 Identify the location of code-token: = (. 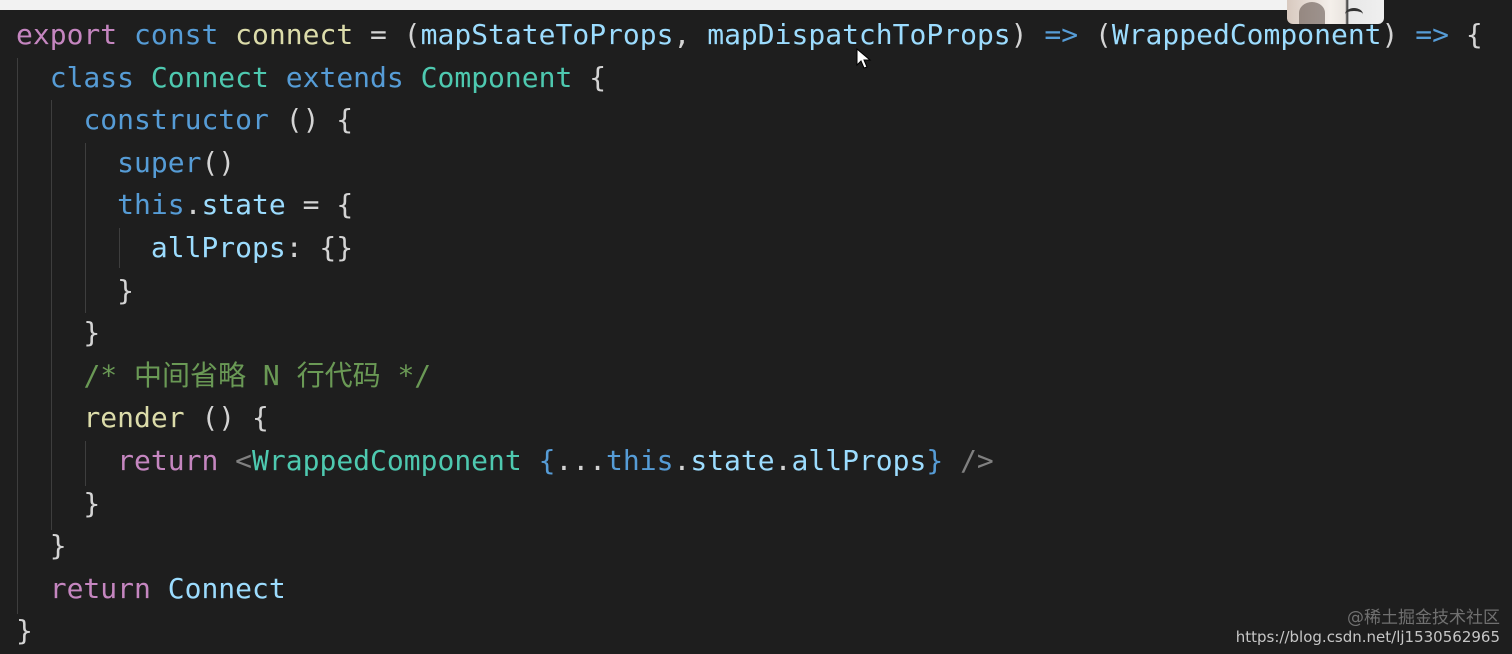
(387, 34).